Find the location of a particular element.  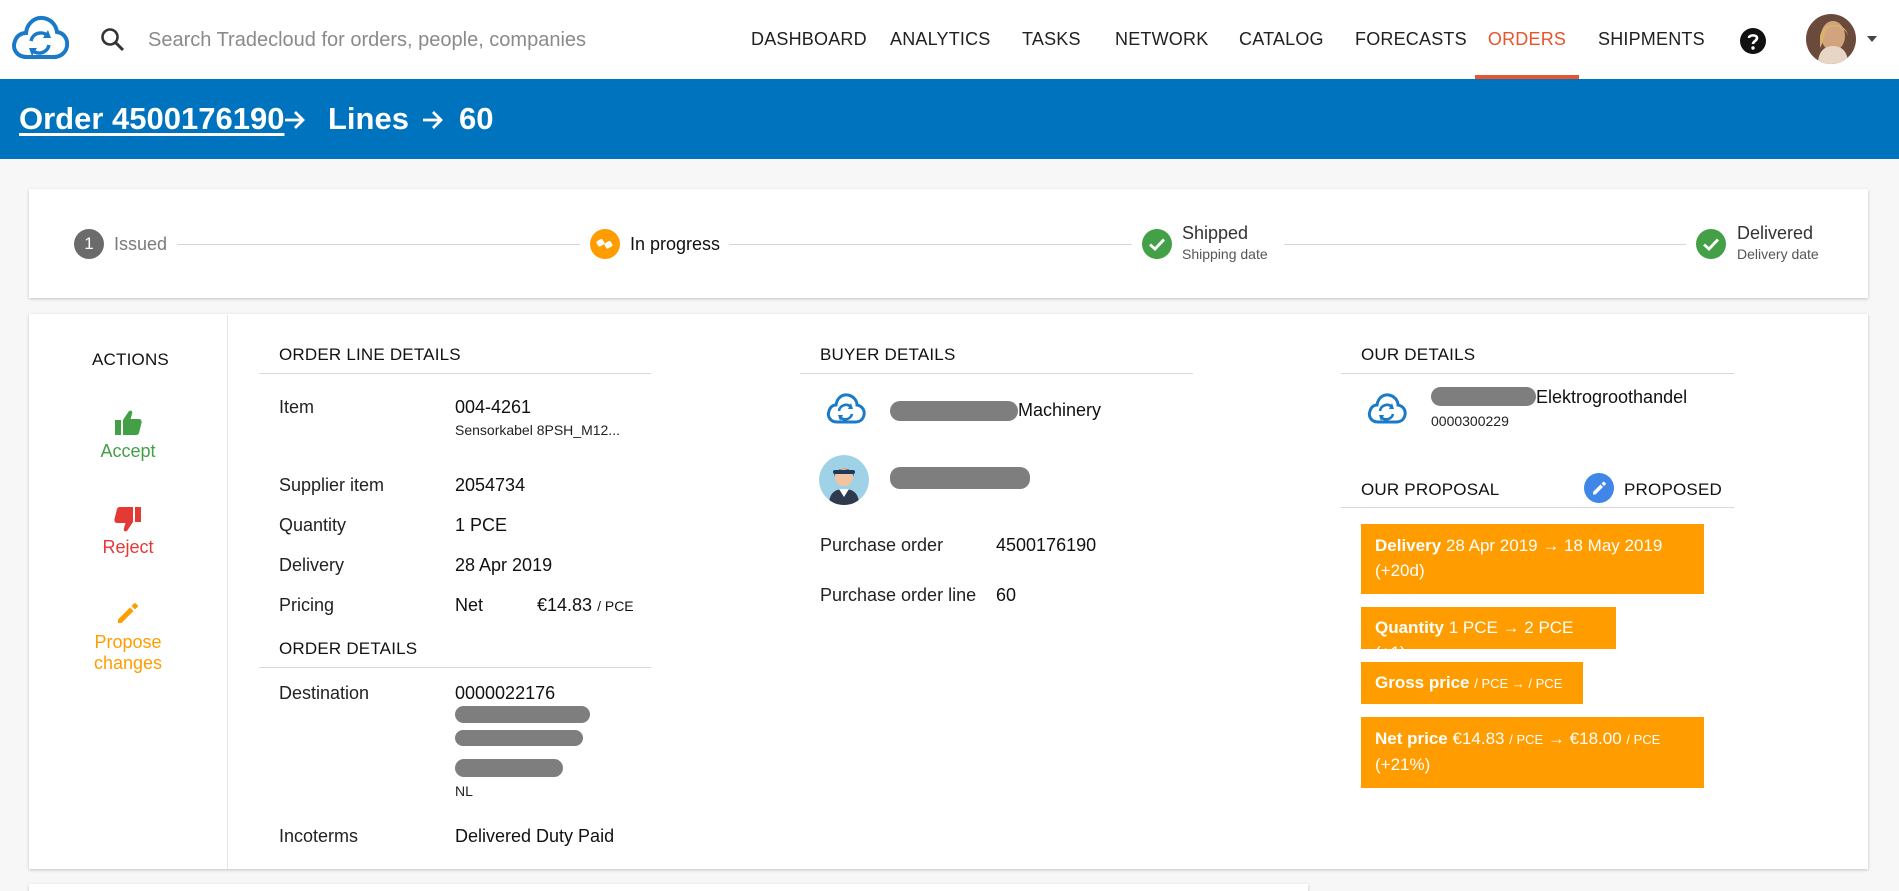

nav-tasks: TASKS is located at coordinates (1051, 39).